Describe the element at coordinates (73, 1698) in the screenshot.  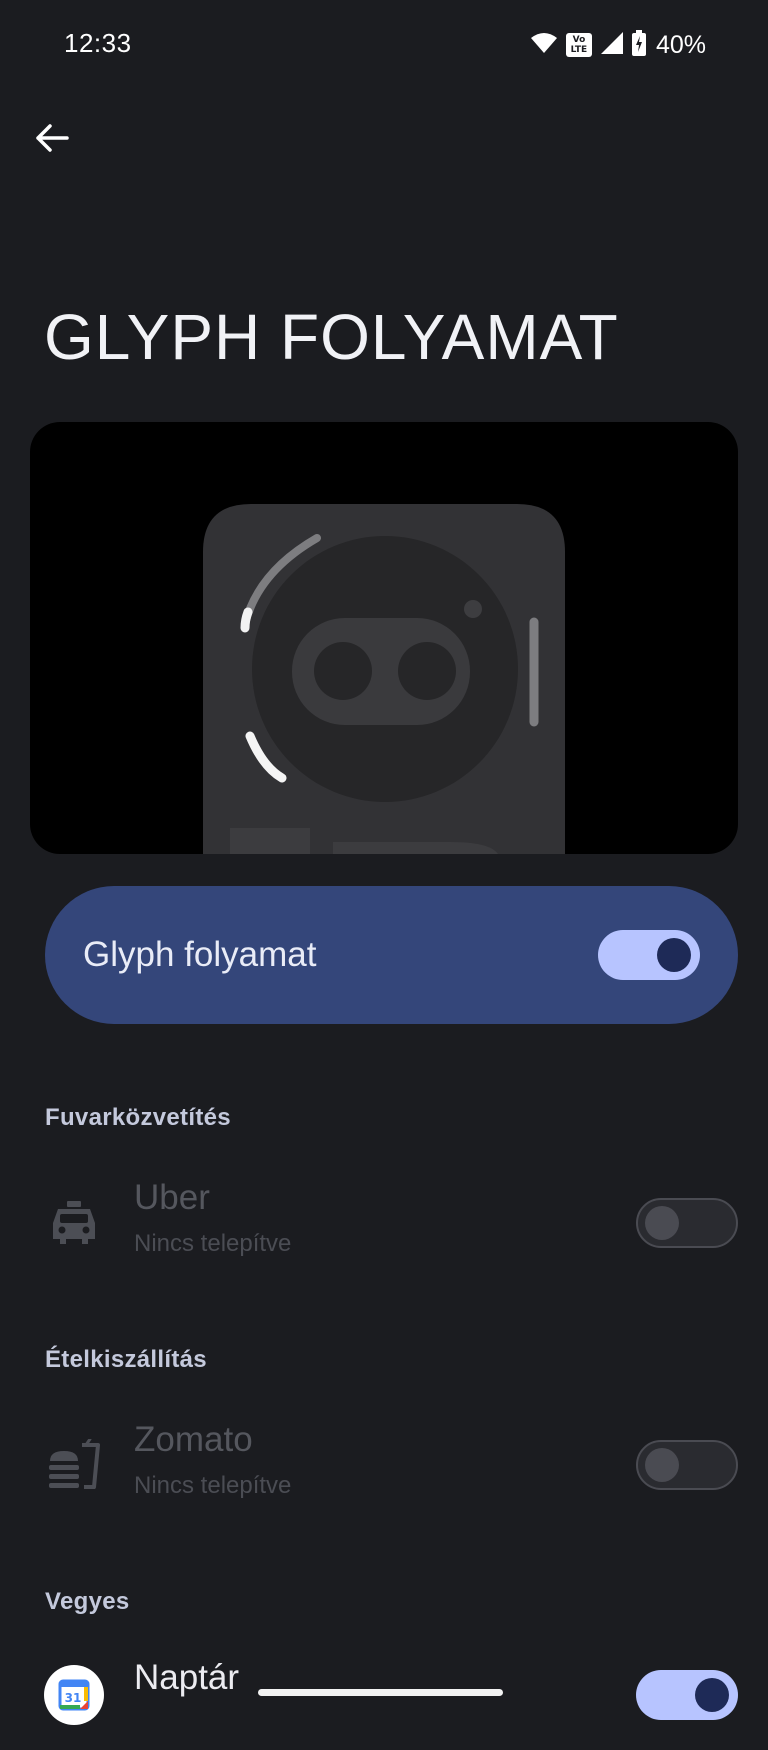
I see `calendar-day: 31` at that location.